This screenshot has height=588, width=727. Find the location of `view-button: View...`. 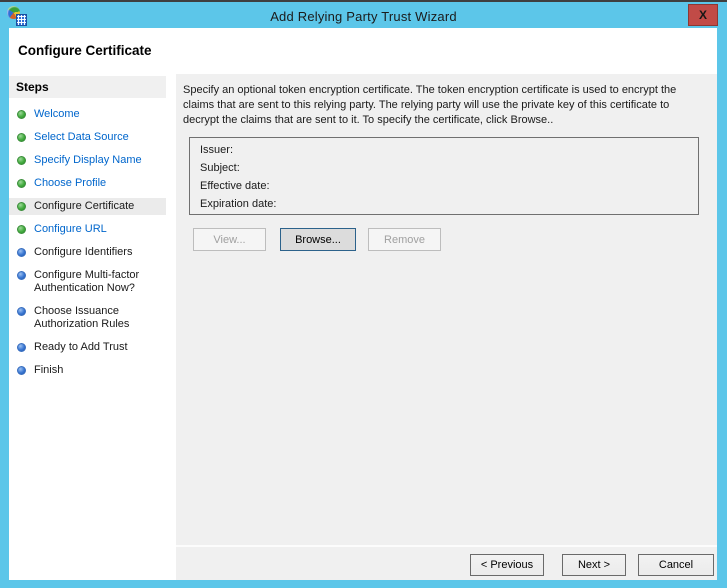

view-button: View... is located at coordinates (229, 239).